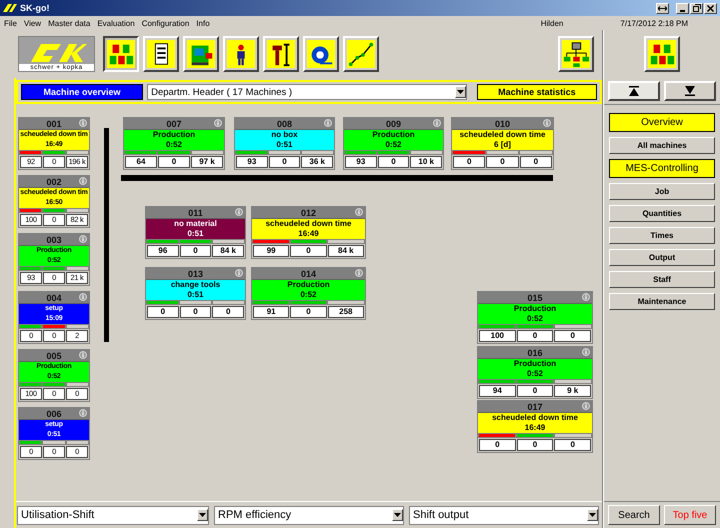 The height and width of the screenshot is (528, 720). I want to click on menu-item: View, so click(33, 23).